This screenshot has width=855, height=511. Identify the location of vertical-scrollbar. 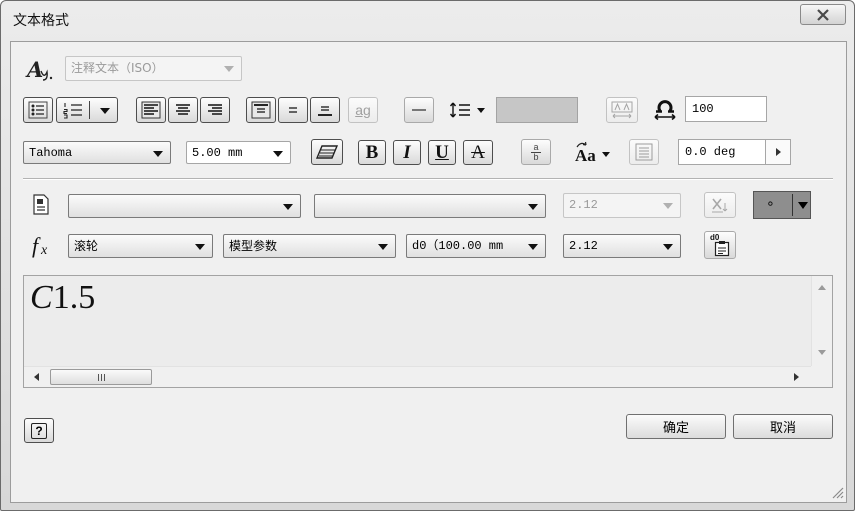
(821, 321).